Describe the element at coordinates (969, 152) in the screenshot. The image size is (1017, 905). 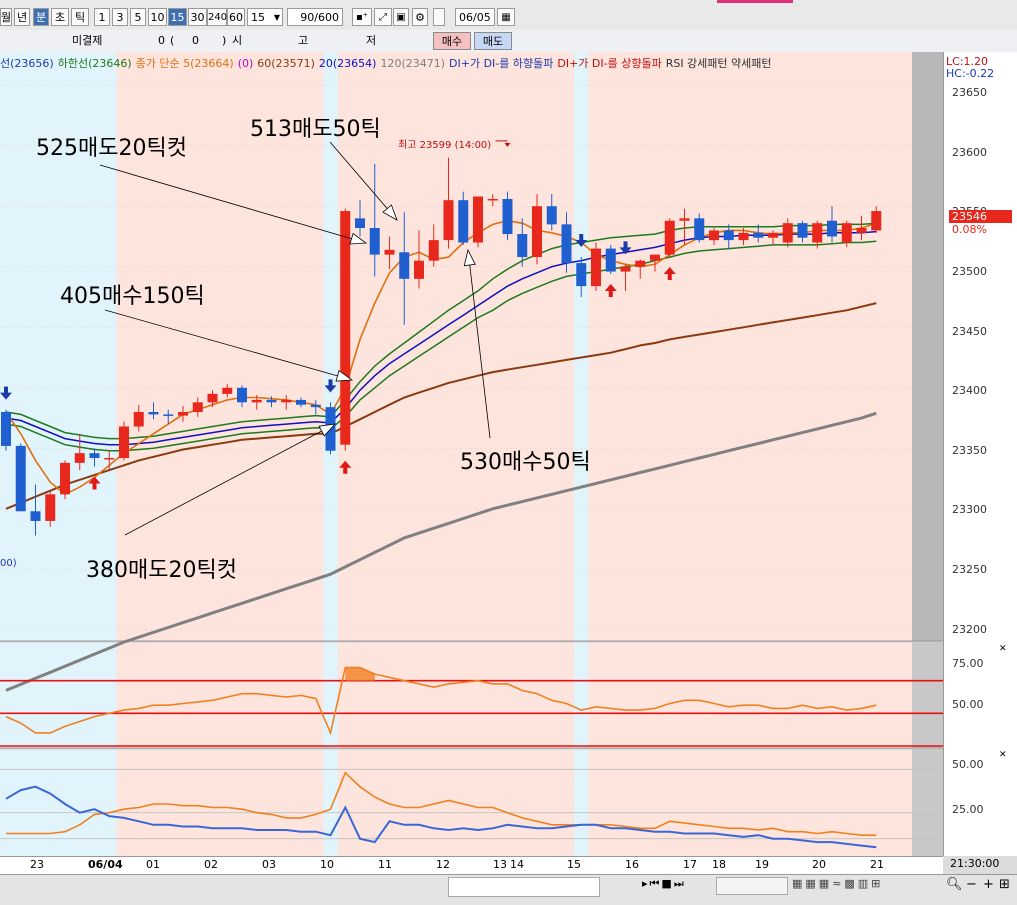
I see `price-tick: 23600` at that location.